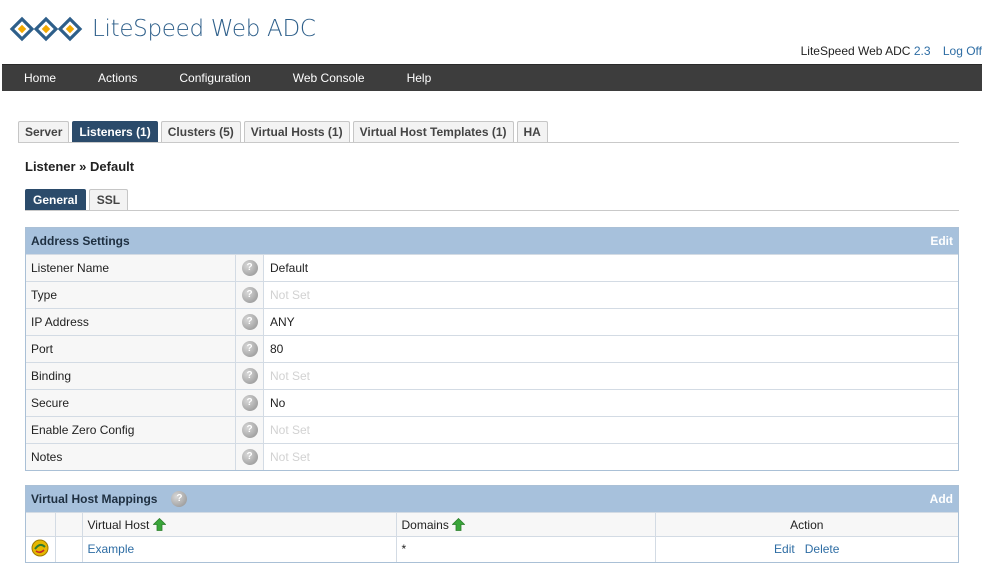  Describe the element at coordinates (822, 549) in the screenshot. I see `delete-link: Delete` at that location.